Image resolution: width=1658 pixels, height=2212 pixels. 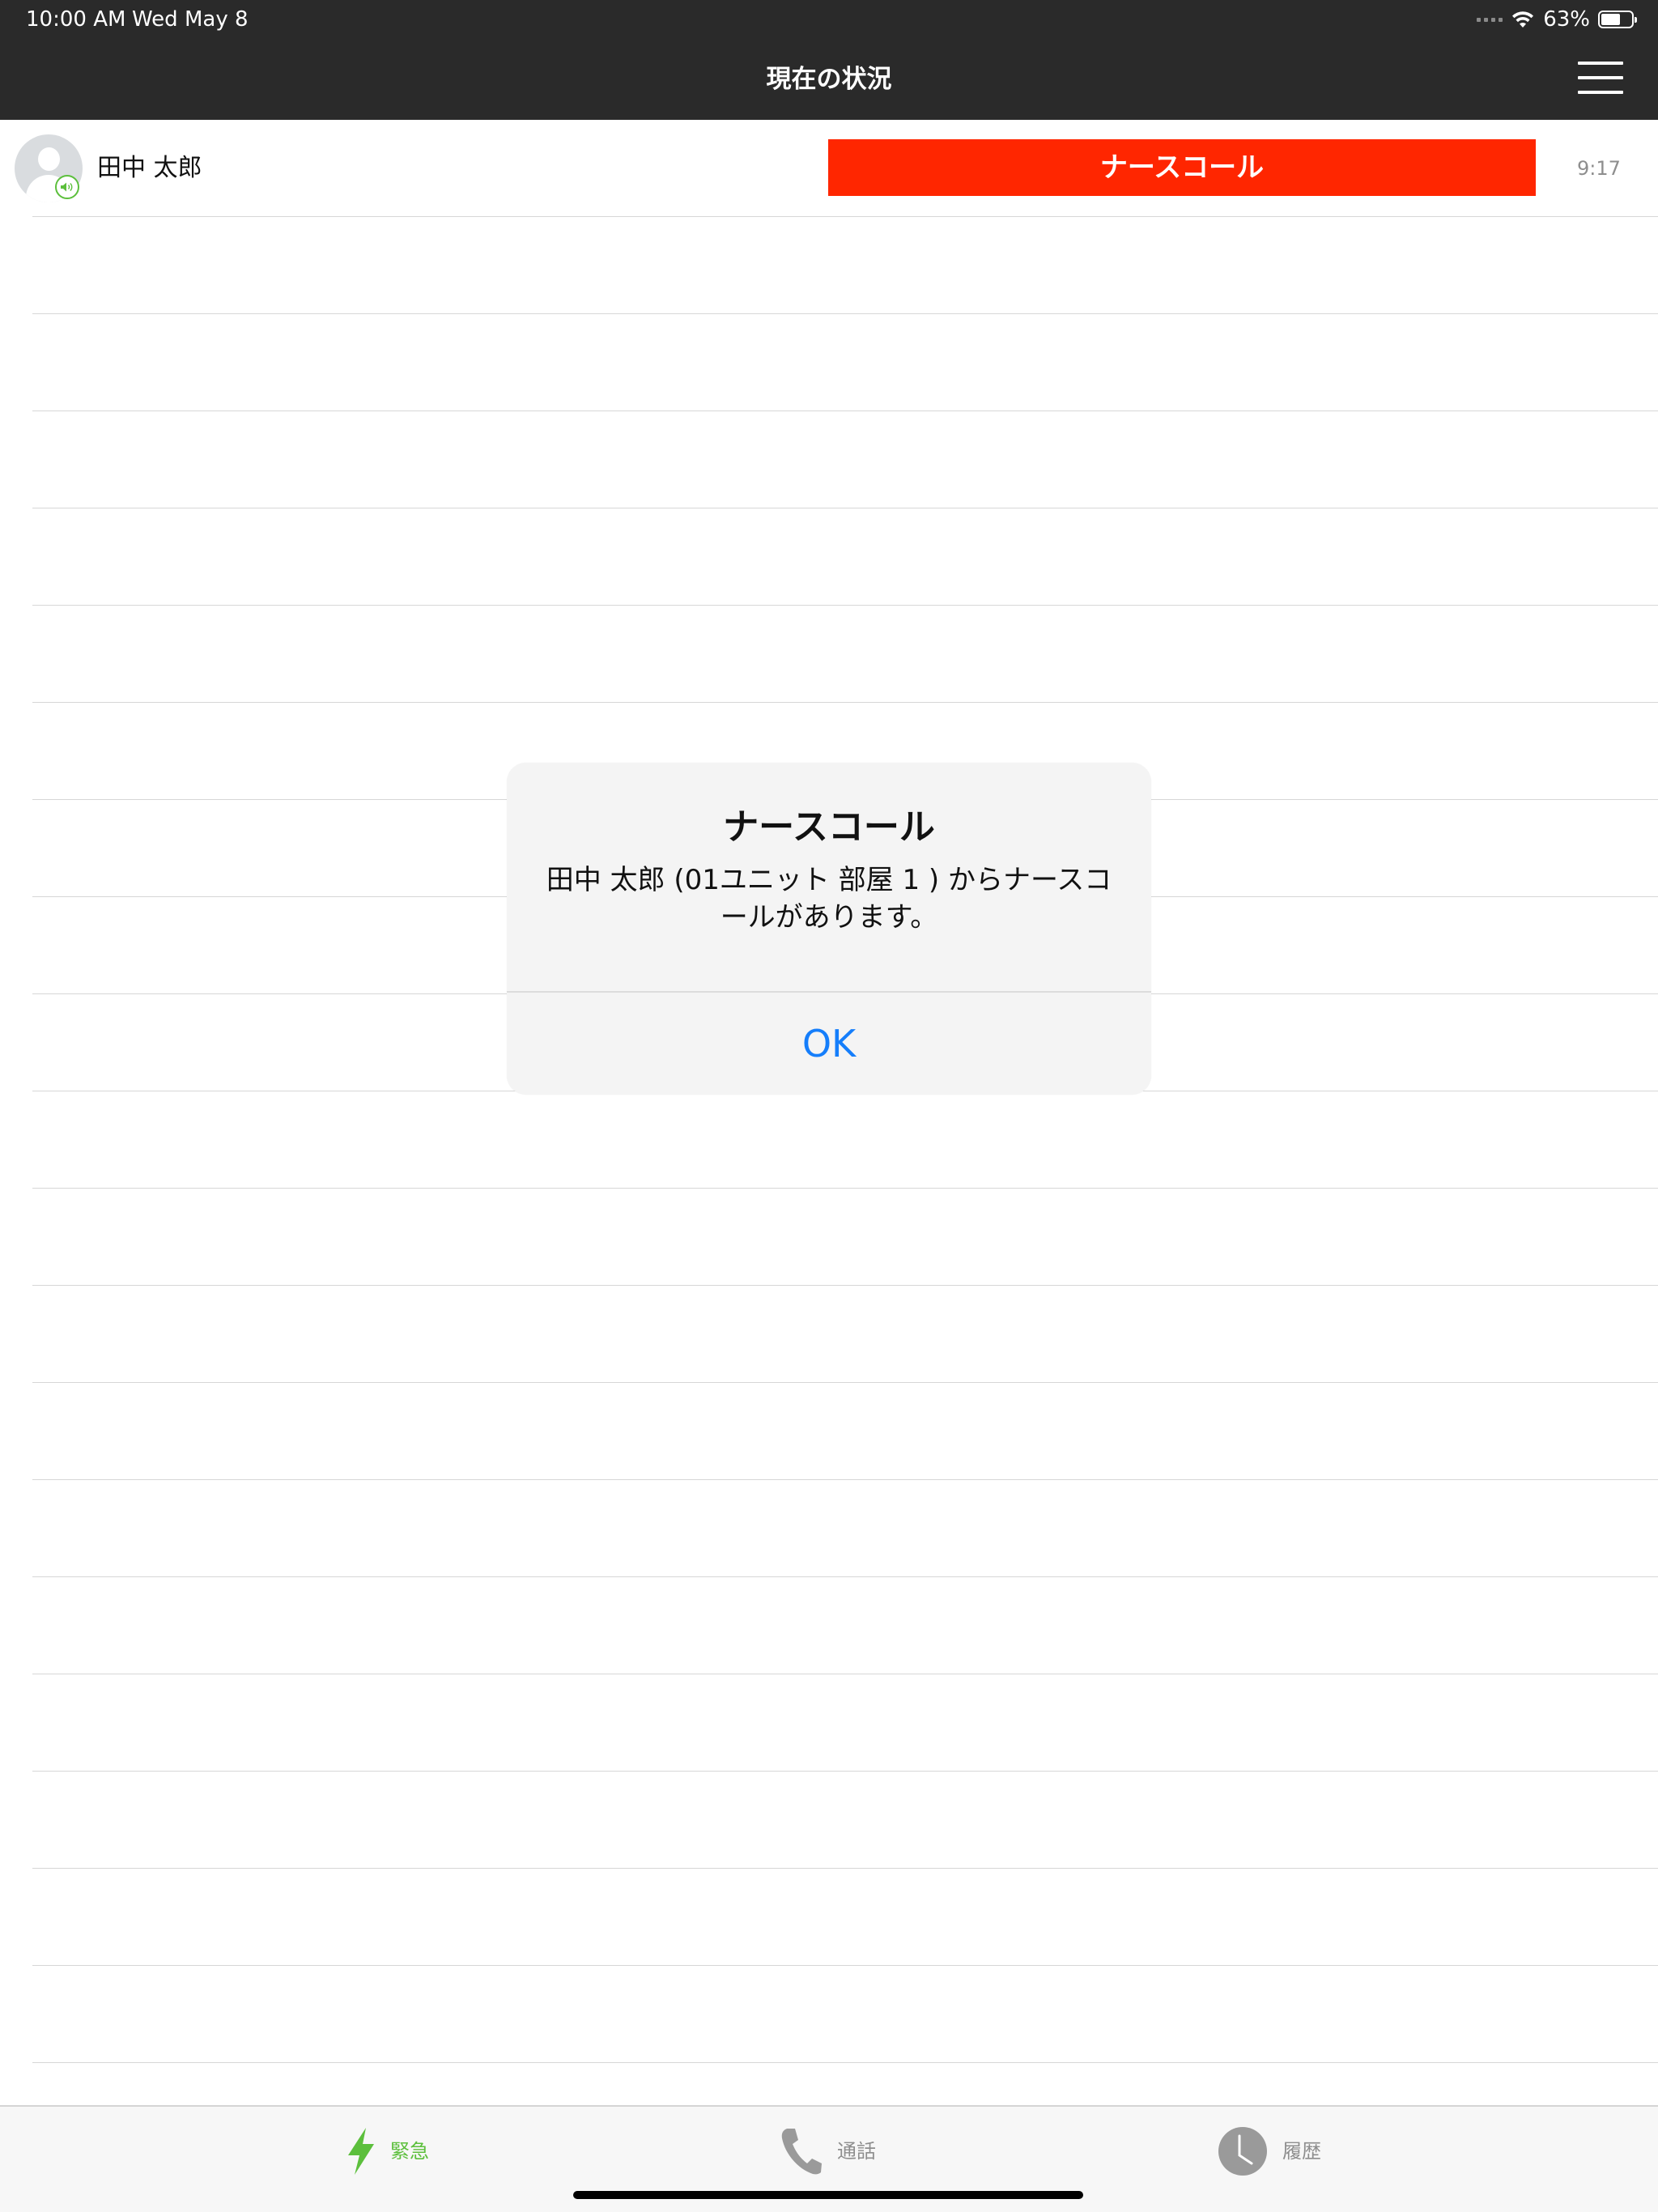 I want to click on top-bar: 10:00 AM Wed May 8 63% 現在の状況, so click(x=829, y=60).